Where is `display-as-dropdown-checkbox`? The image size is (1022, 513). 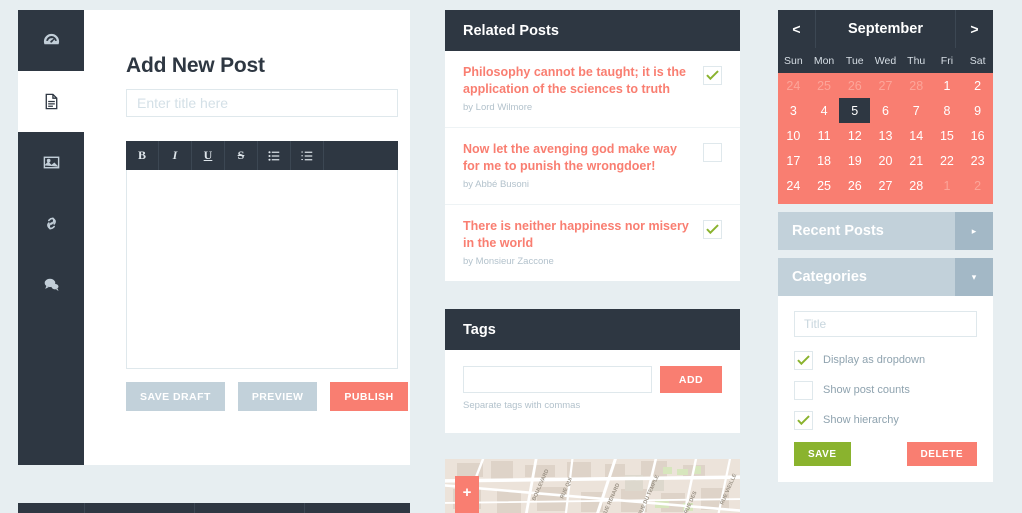
display-as-dropdown-checkbox is located at coordinates (803, 360).